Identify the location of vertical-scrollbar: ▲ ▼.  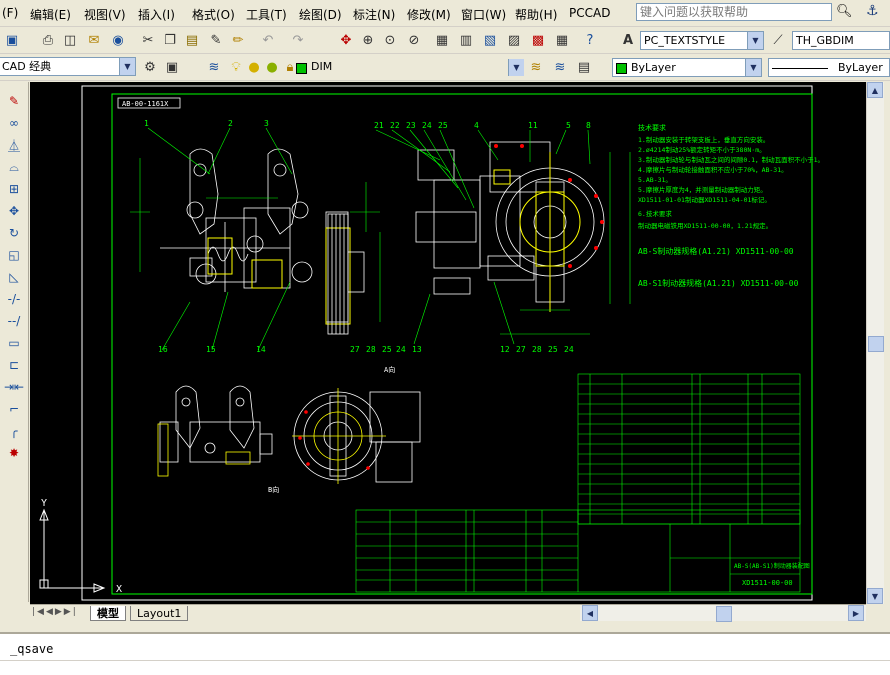
(875, 343).